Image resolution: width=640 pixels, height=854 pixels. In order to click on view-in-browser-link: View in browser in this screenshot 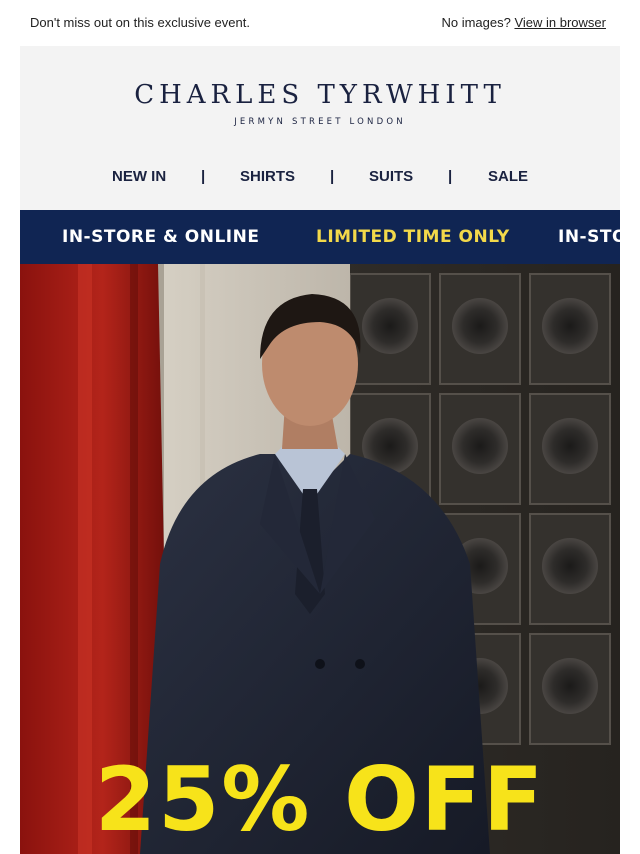, I will do `click(560, 22)`.